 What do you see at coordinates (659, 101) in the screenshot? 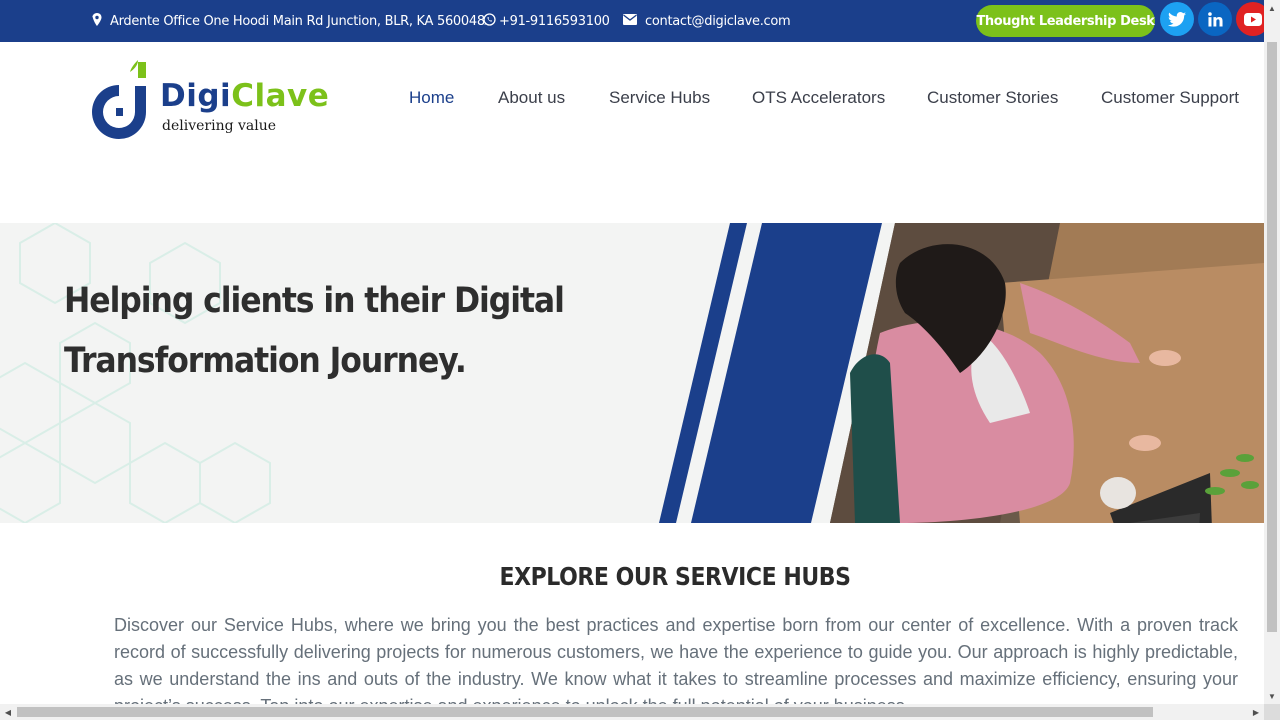
I see `nav-service-hubs: Service Hubs` at bounding box center [659, 101].